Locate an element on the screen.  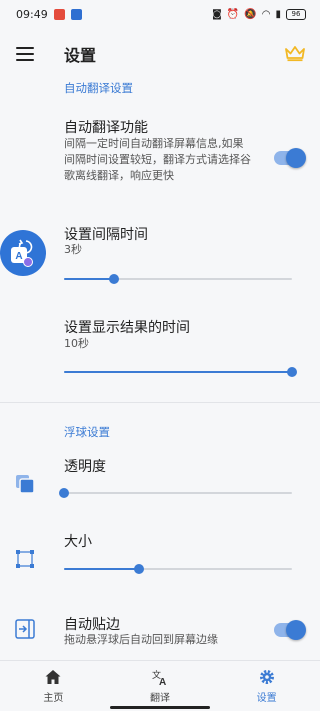
nav-home-label: 主页 is located at coordinates (53, 698).